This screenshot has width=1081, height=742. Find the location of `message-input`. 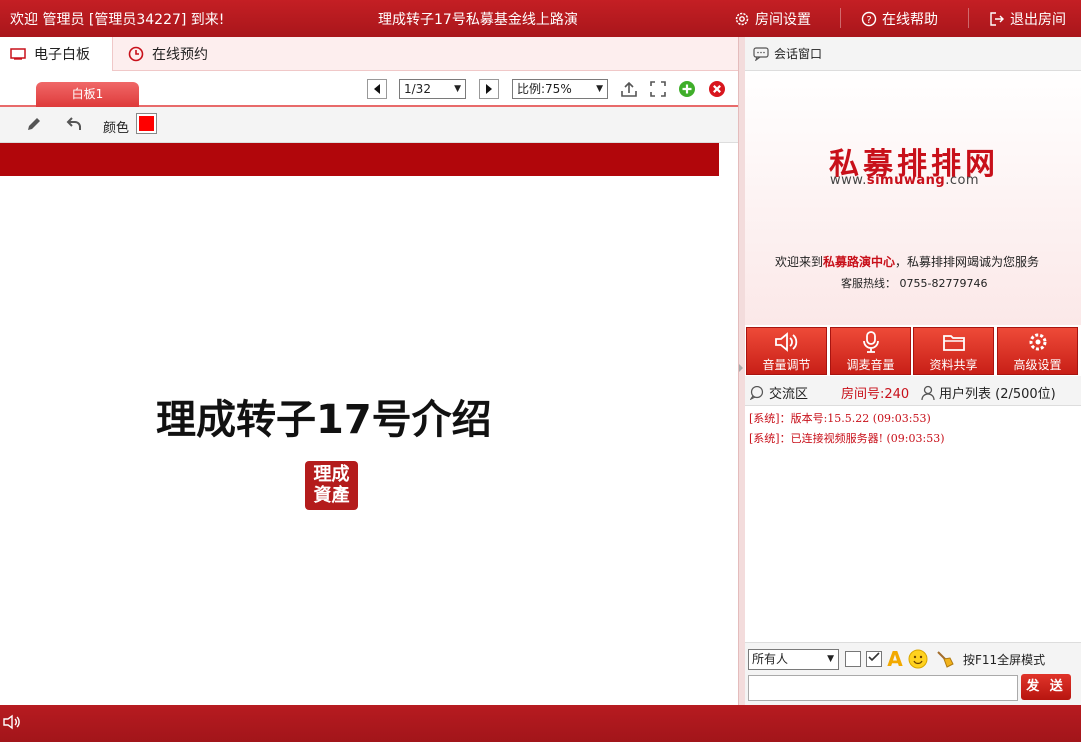

message-input is located at coordinates (883, 688).